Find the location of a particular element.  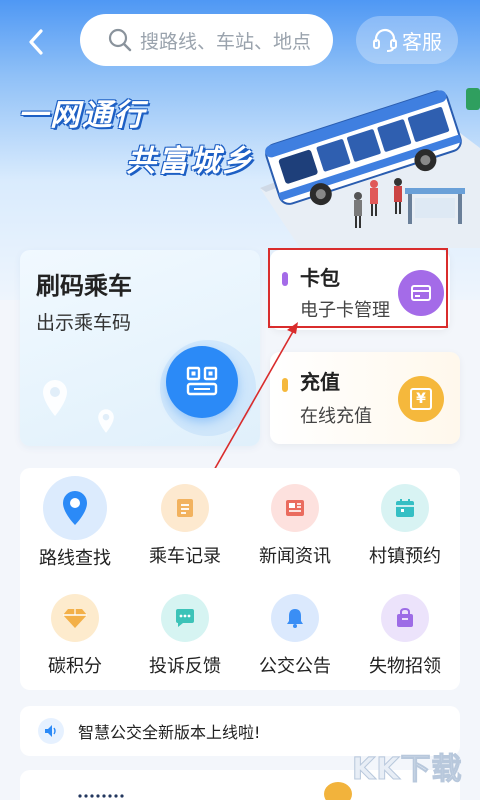

speaker-icon is located at coordinates (51, 731).